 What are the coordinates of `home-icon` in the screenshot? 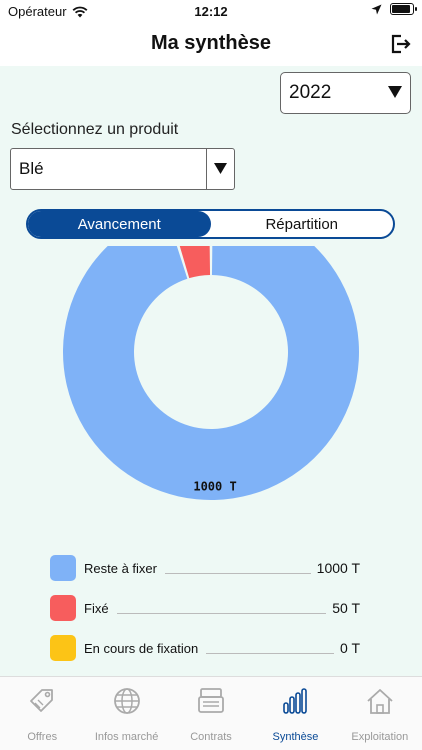 It's located at (380, 701).